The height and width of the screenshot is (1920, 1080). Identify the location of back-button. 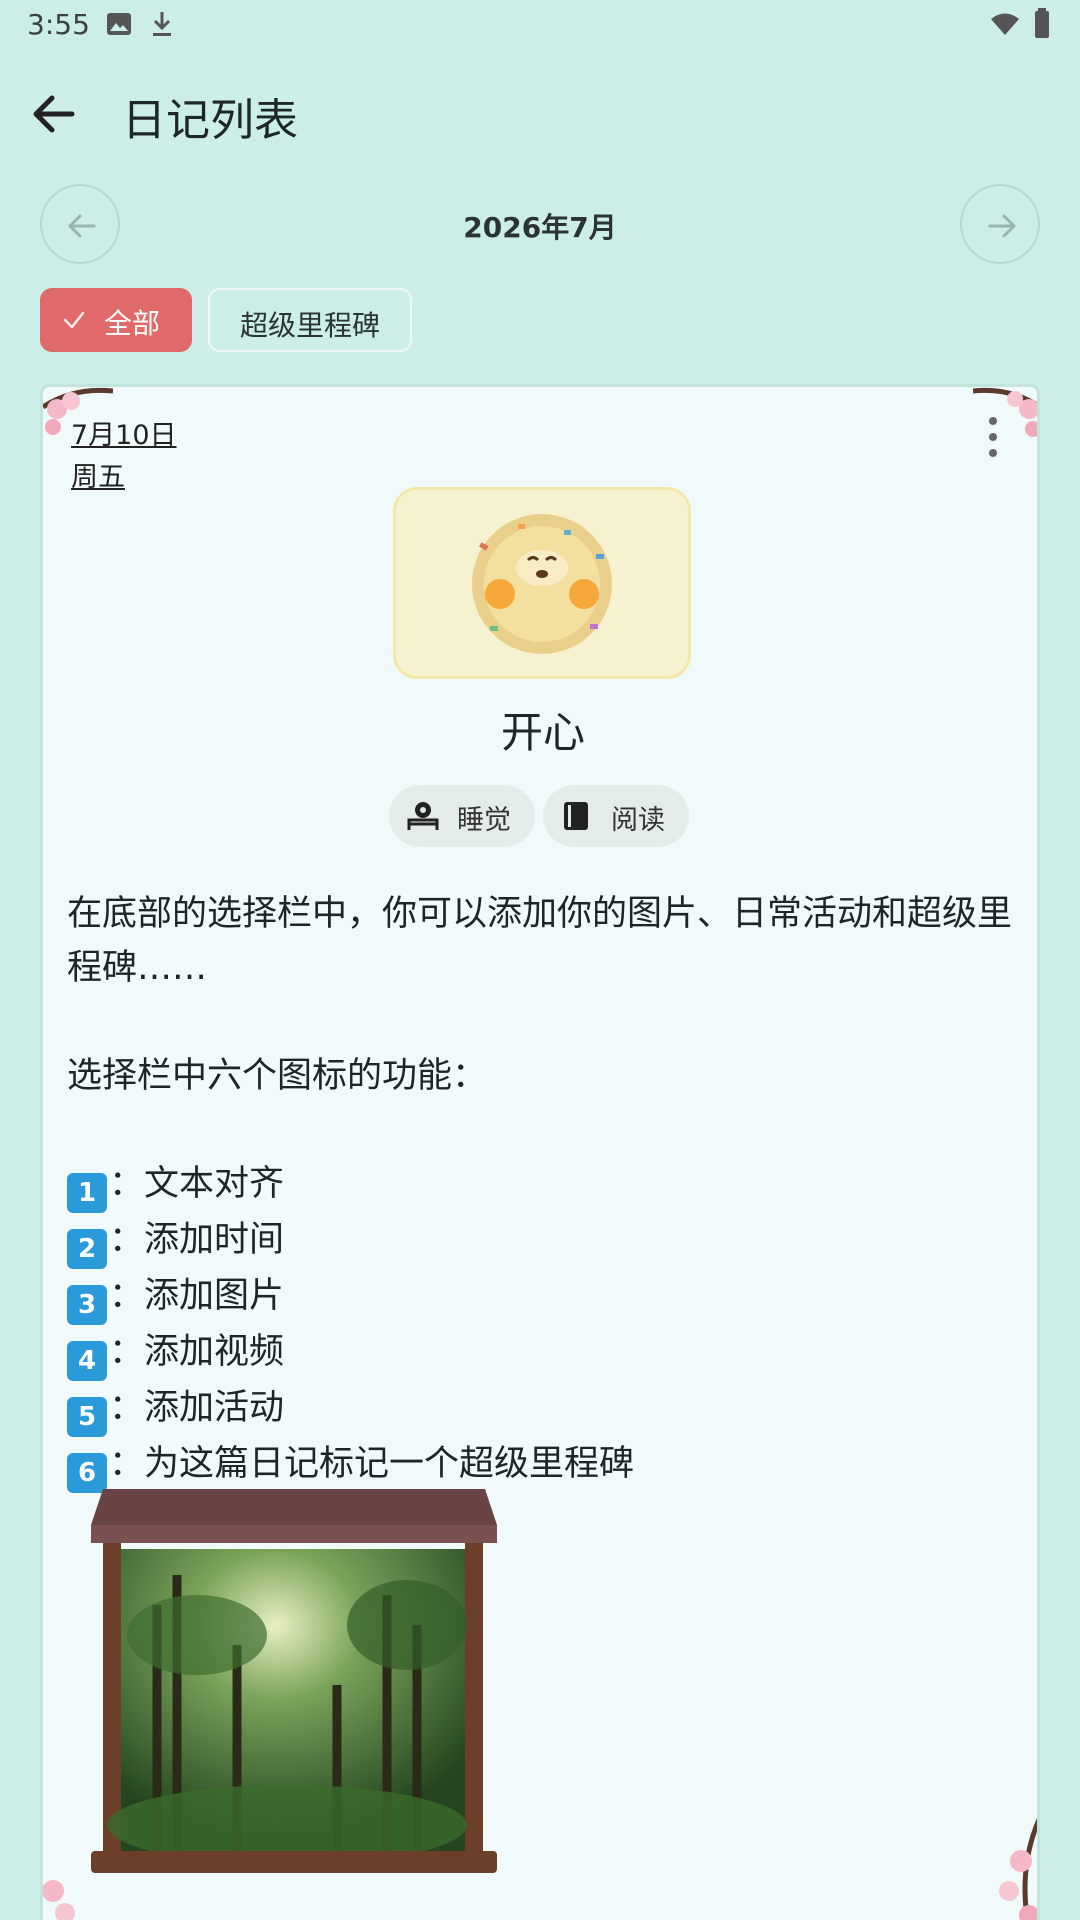
(56, 114).